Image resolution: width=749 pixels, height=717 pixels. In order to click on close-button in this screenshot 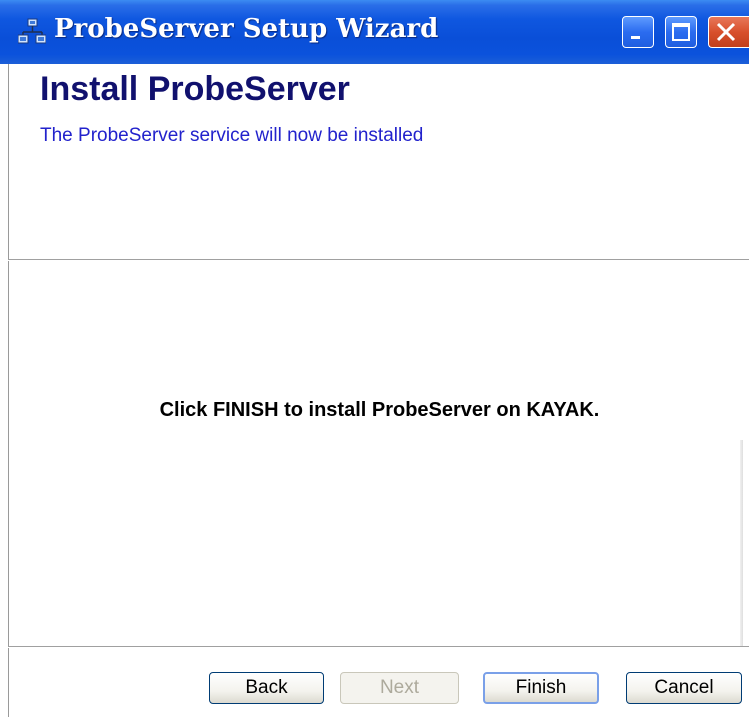, I will do `click(728, 32)`.